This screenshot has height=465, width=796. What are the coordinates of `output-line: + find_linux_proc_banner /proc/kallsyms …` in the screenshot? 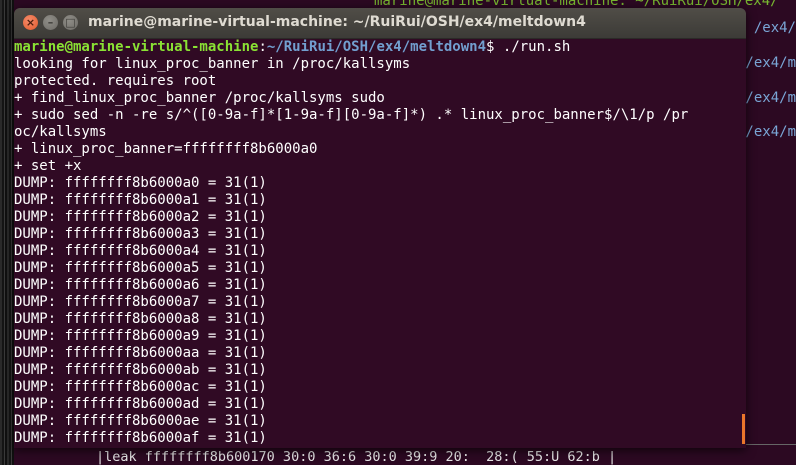 It's located at (199, 98).